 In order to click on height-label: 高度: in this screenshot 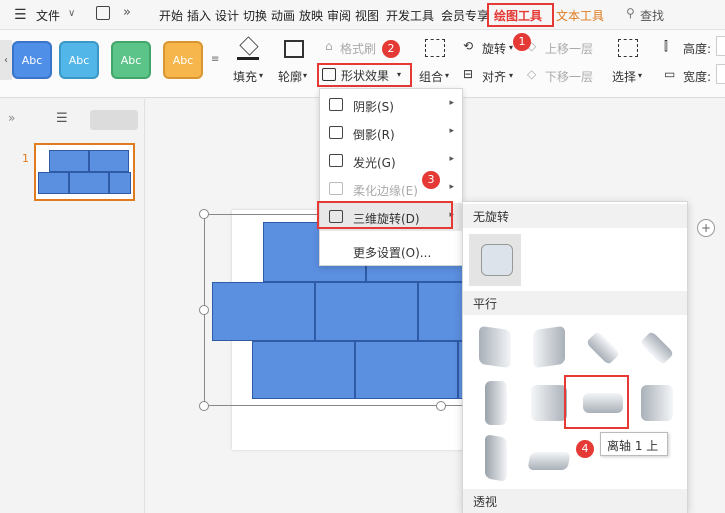, I will do `click(697, 49)`.